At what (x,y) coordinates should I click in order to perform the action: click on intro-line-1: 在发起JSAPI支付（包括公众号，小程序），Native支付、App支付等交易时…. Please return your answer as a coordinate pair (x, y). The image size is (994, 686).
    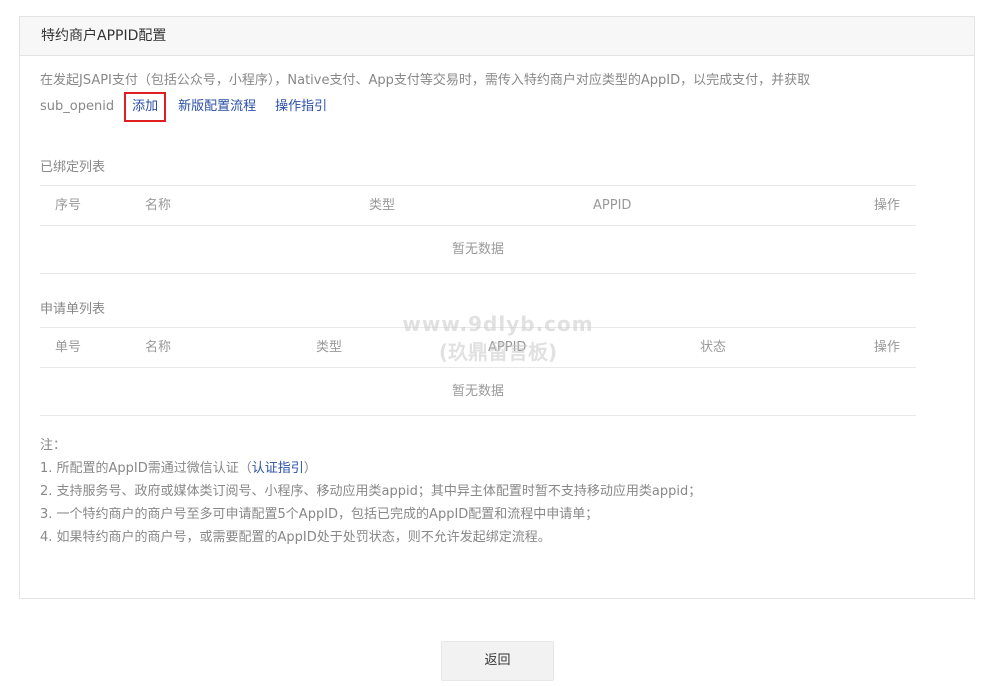
    Looking at the image, I should click on (425, 80).